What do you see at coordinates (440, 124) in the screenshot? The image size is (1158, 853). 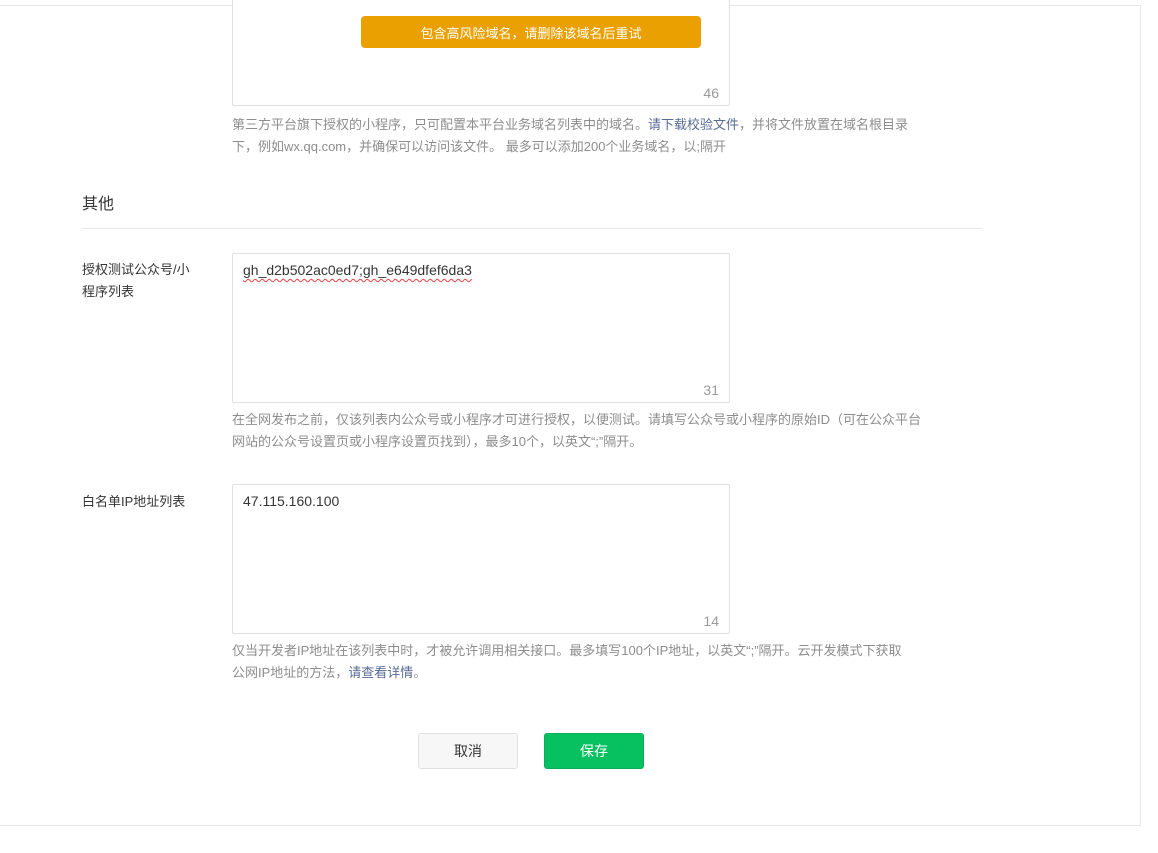 I see `business-domain-tip-text: 第三方平台旗下授权的小程序，只可配置本平台业务域名列表中的域名。` at bounding box center [440, 124].